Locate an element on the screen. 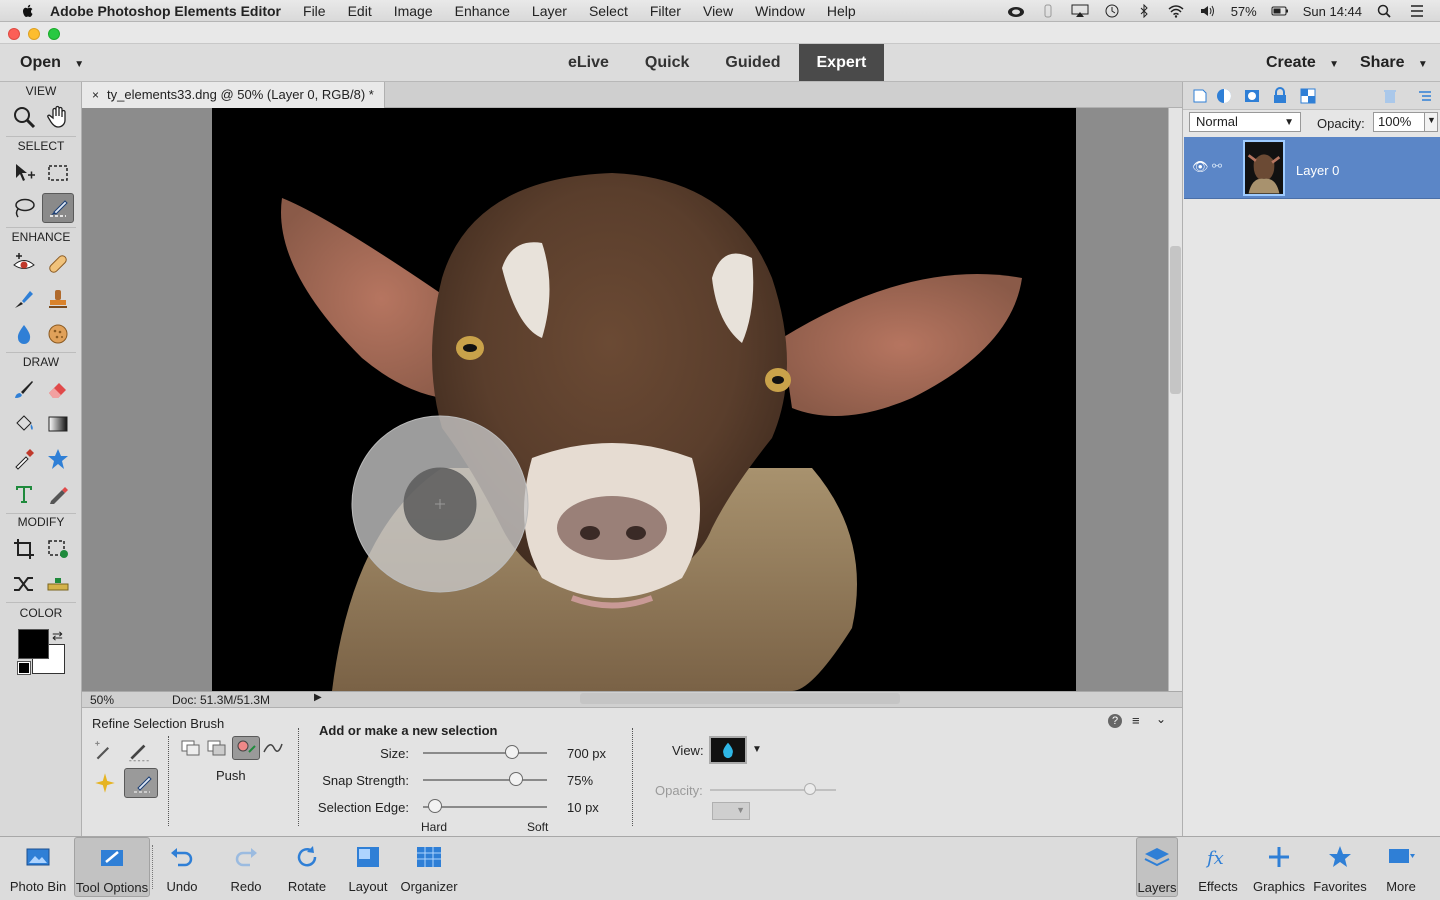 This screenshot has width=1440, height=900. menu-enhance: Enhance is located at coordinates (482, 11).